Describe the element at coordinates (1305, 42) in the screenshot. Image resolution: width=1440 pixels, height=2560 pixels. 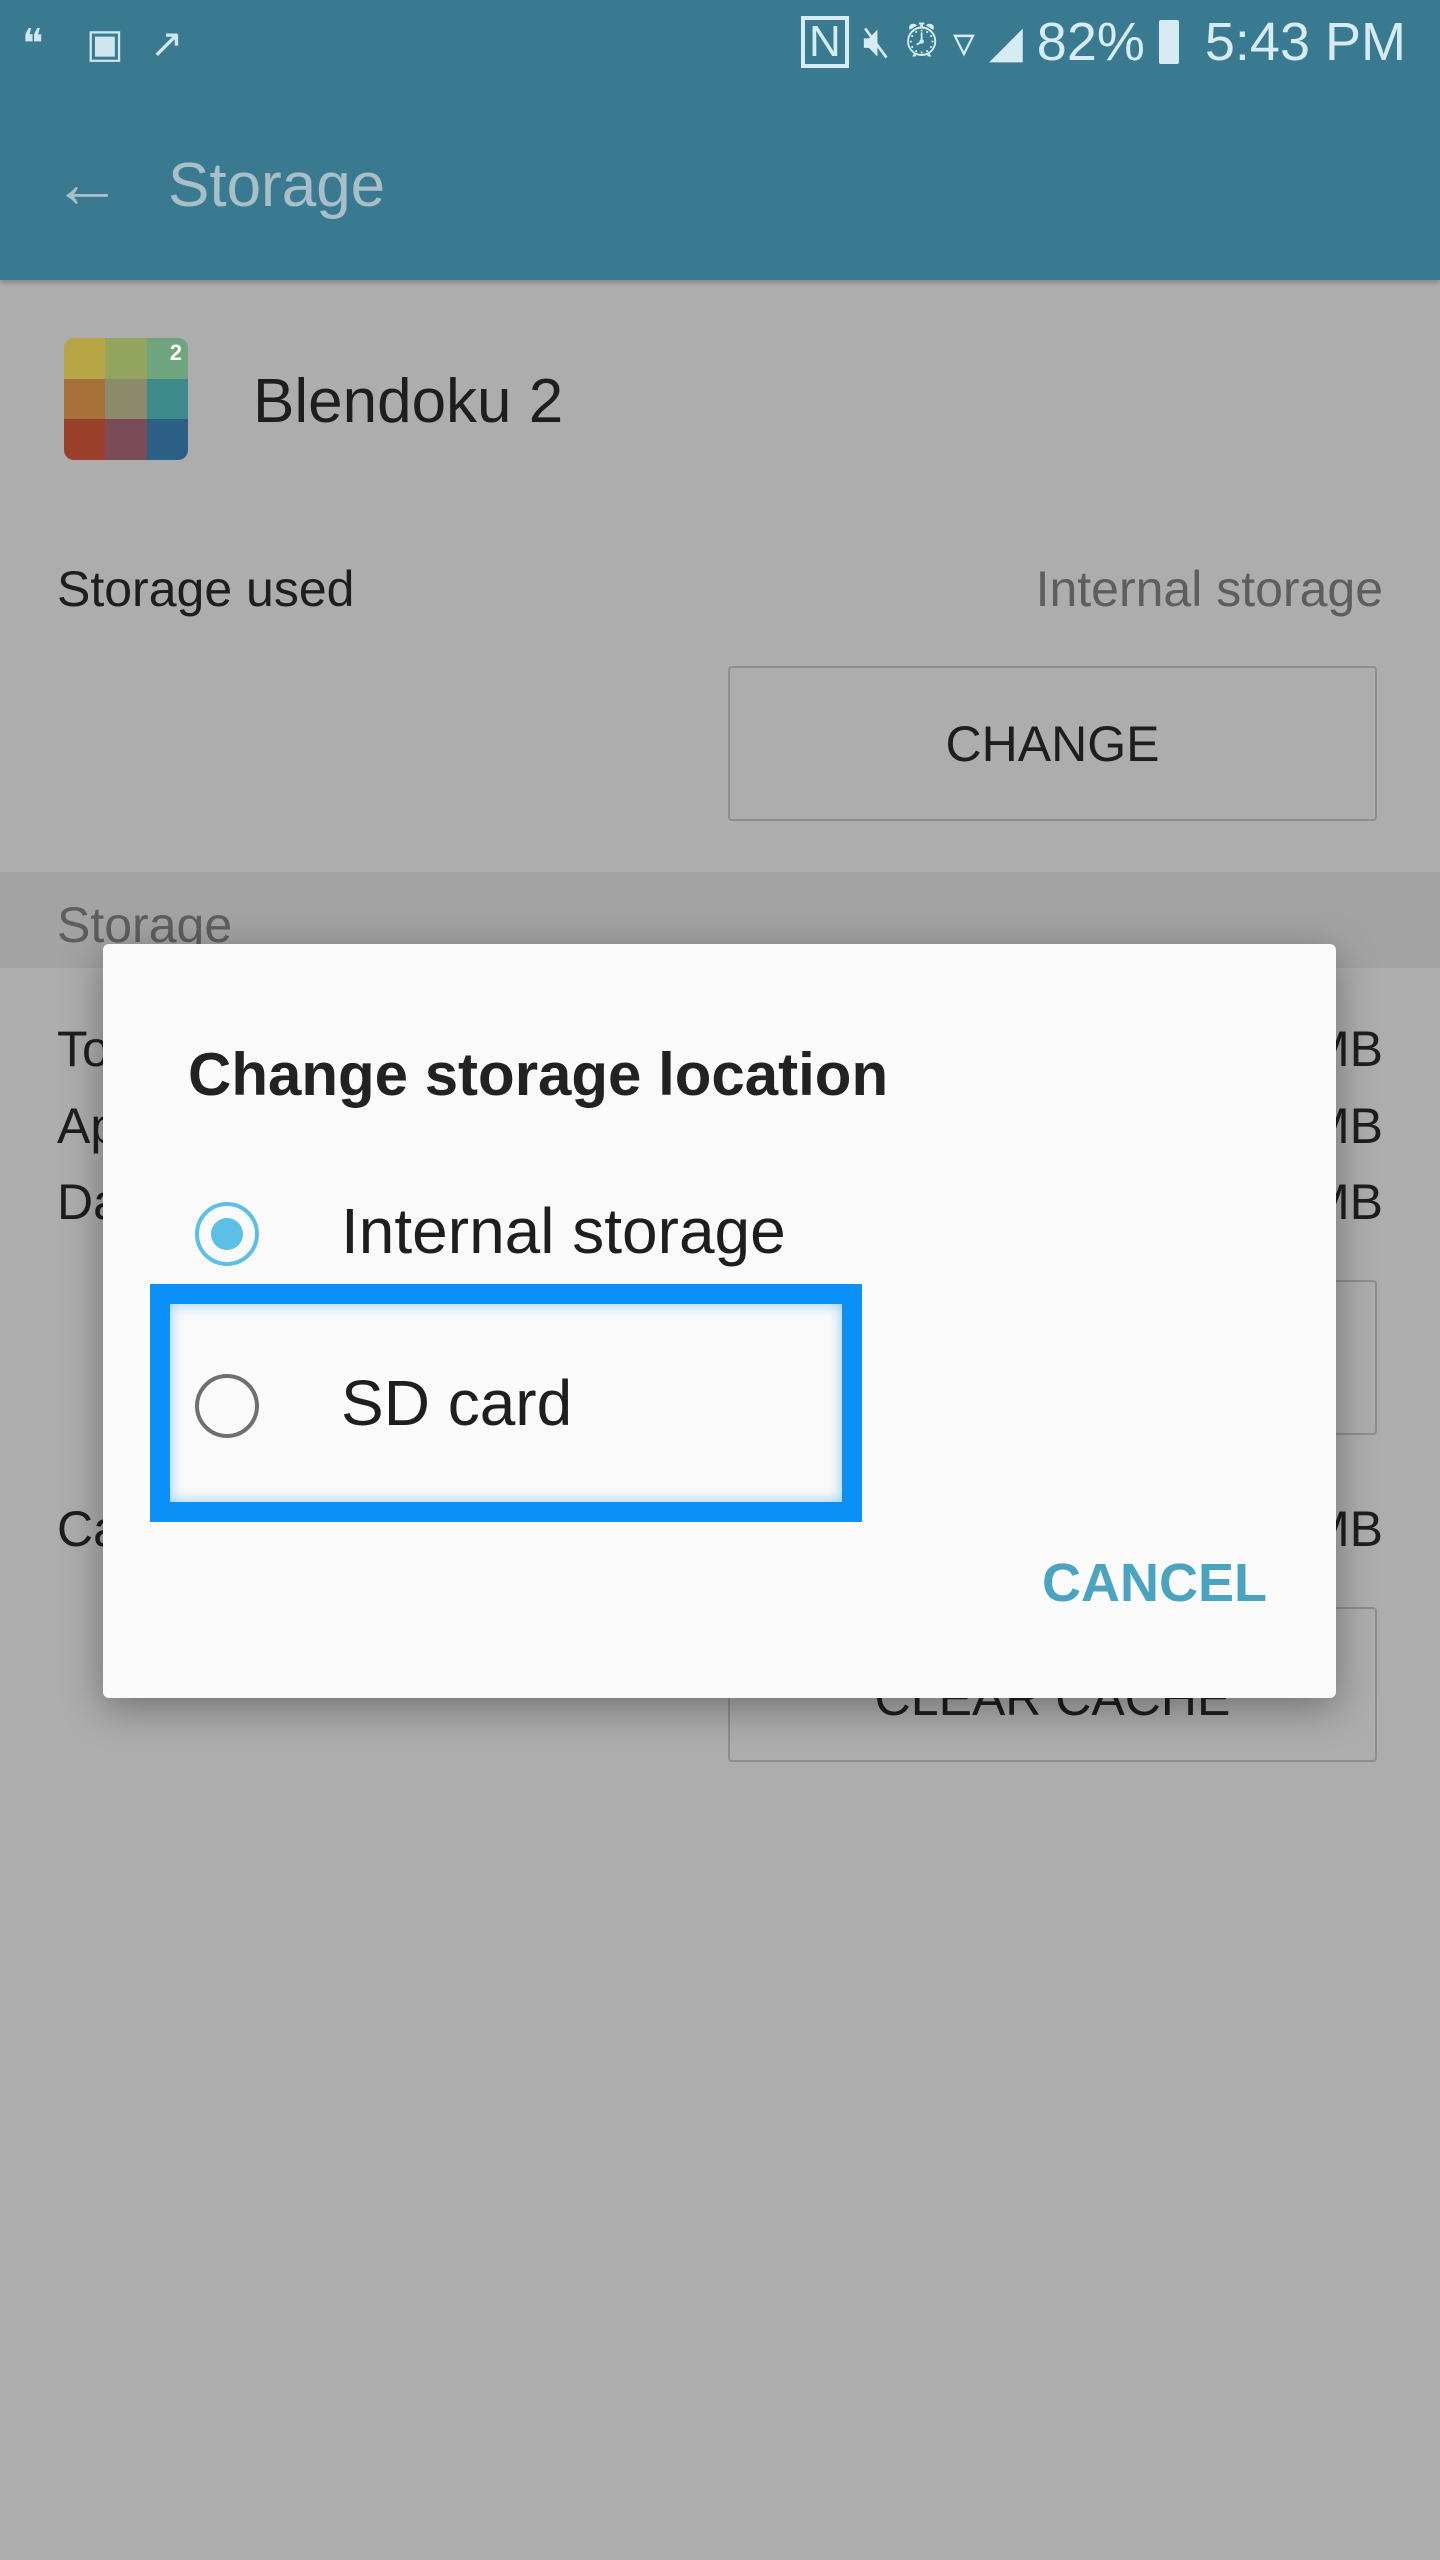
I see `clock: 5:43 PM` at that location.